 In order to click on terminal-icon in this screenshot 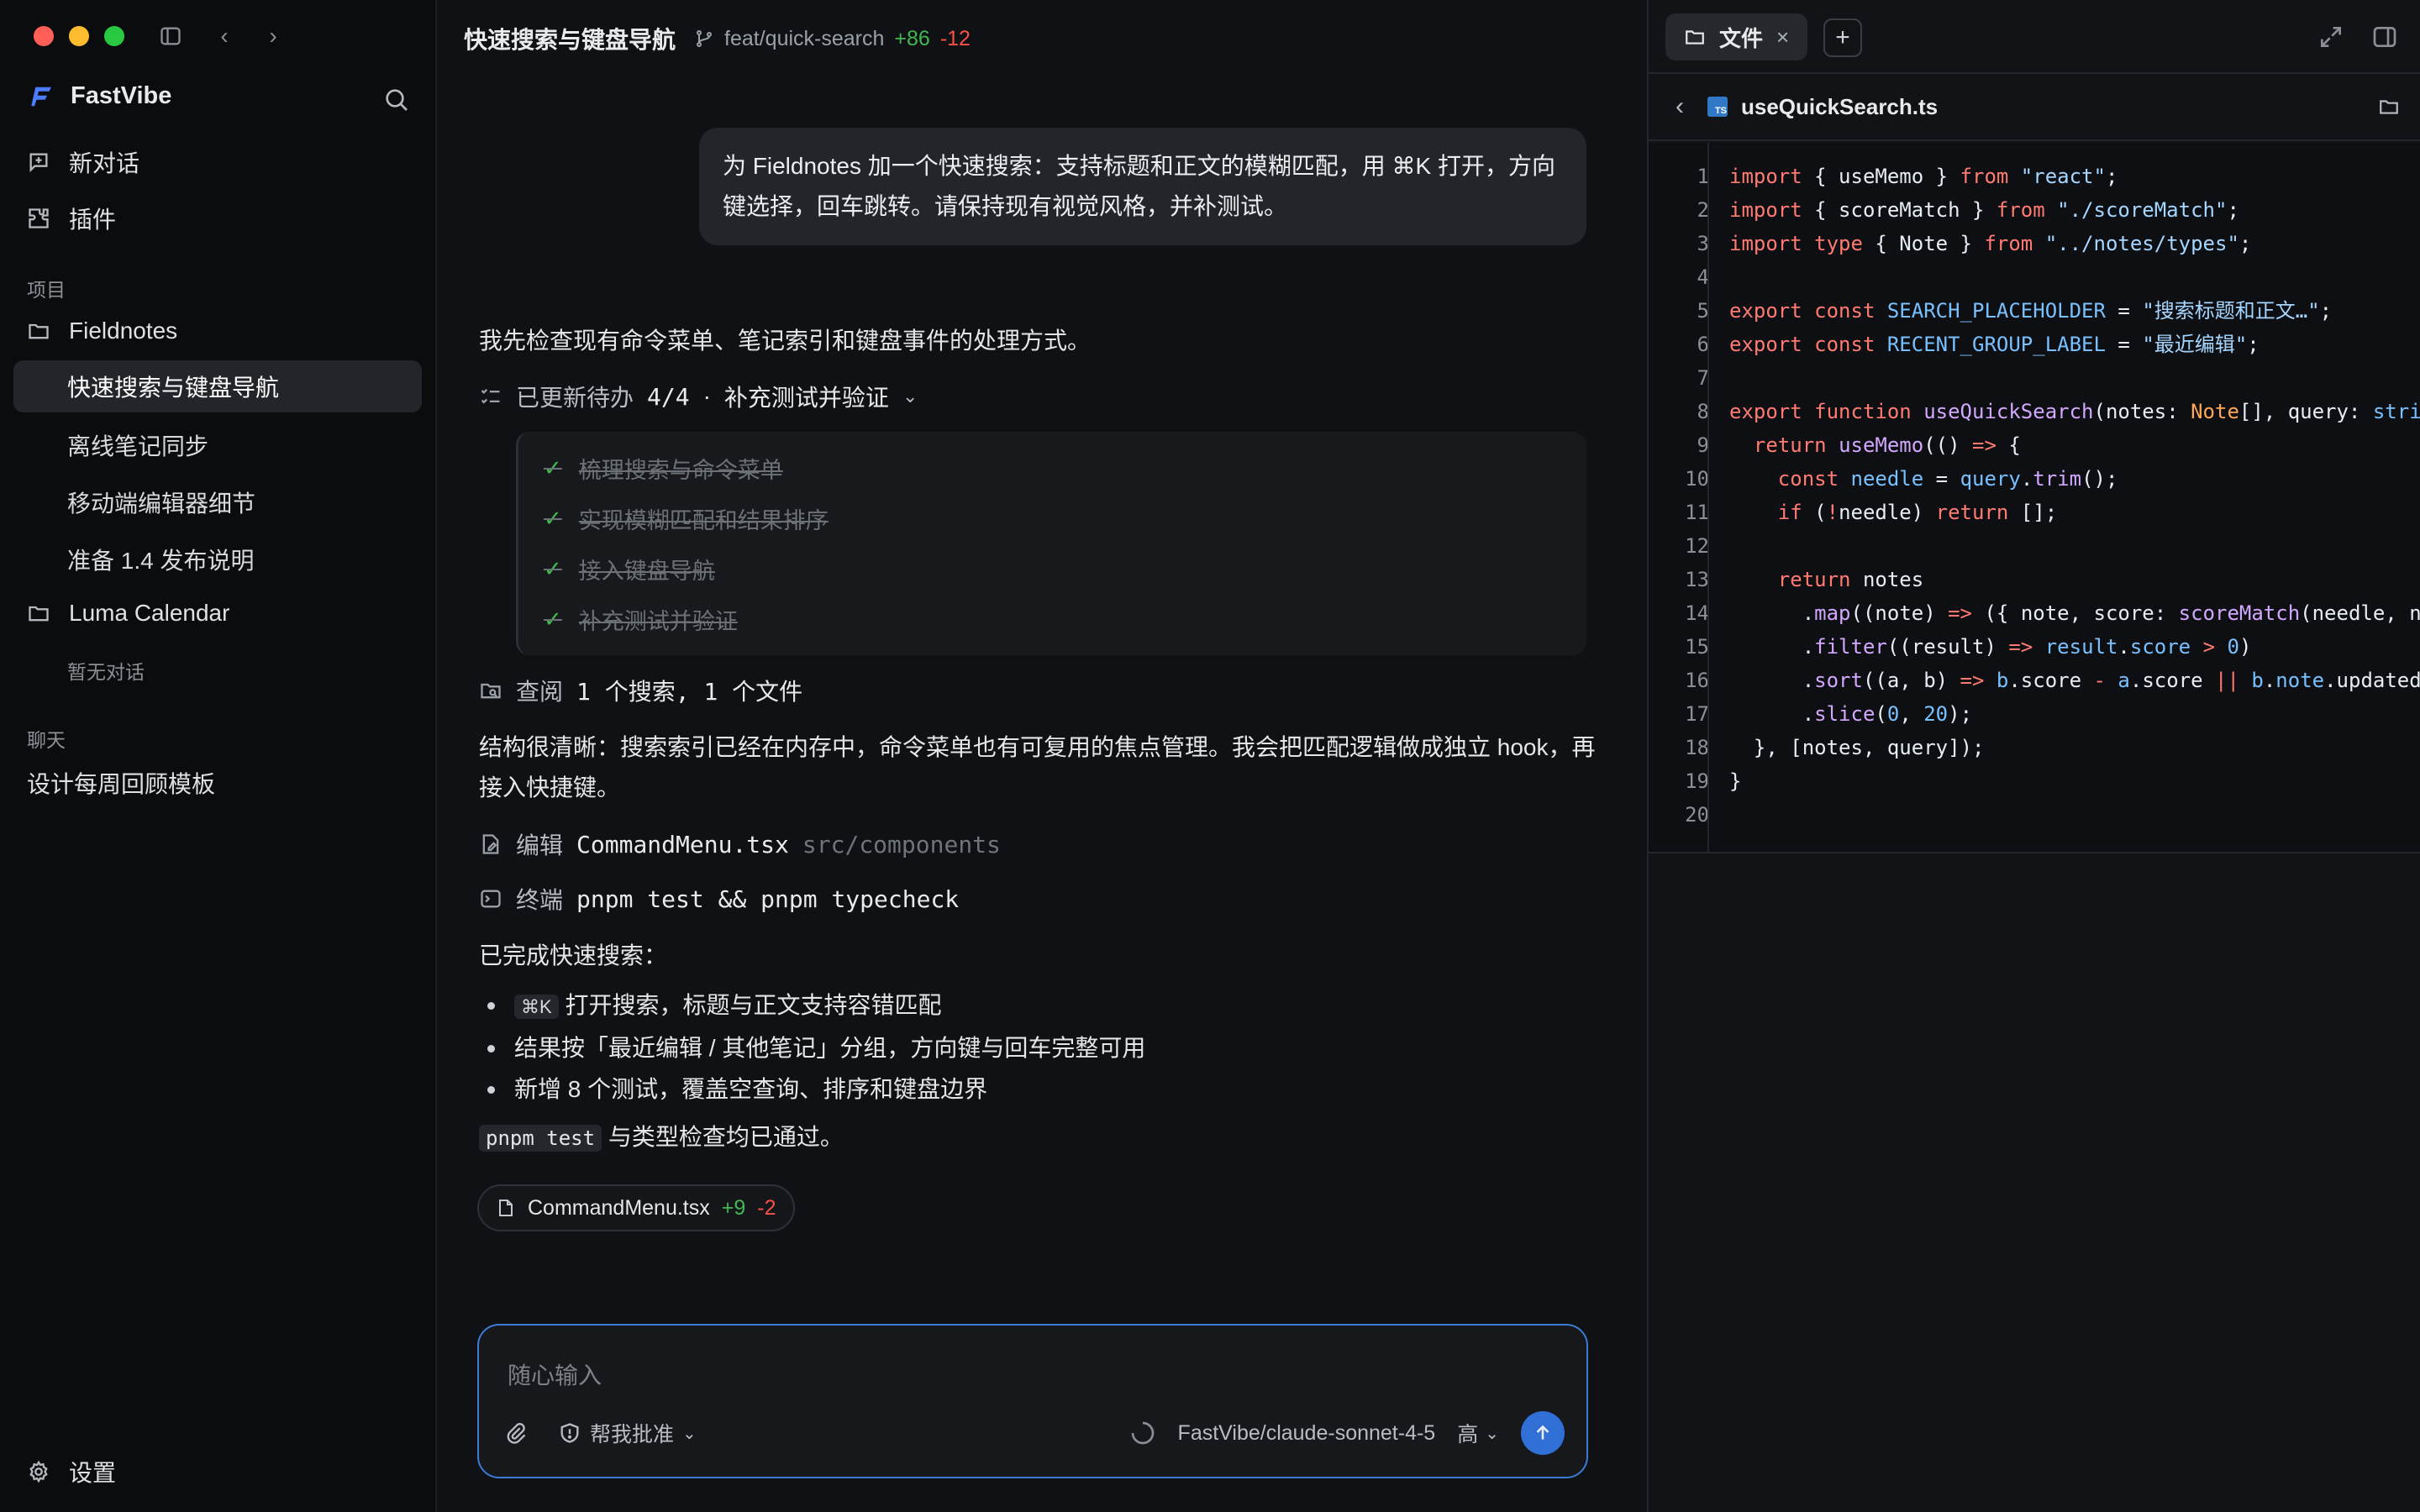, I will do `click(491, 899)`.